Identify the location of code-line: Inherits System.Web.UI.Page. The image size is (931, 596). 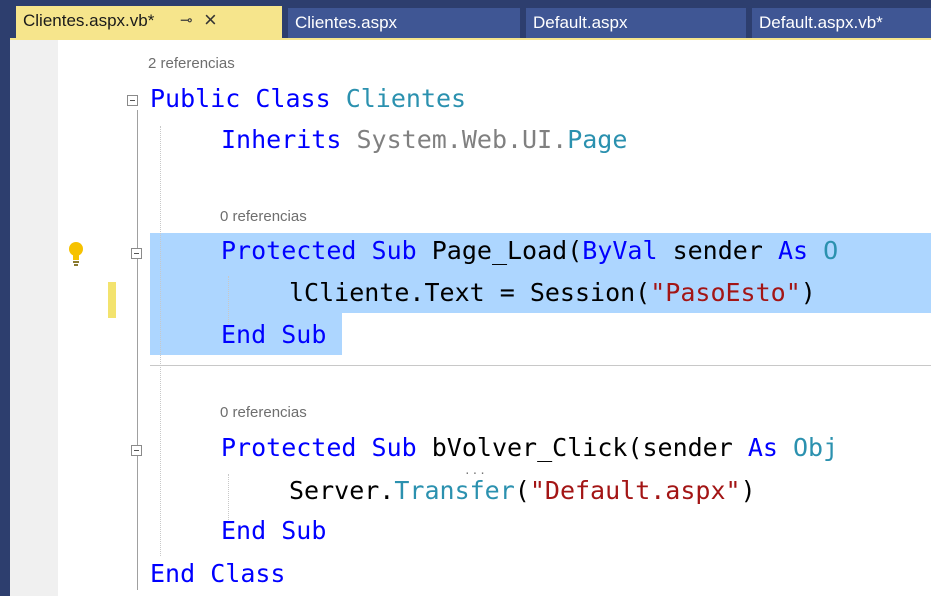
(424, 139).